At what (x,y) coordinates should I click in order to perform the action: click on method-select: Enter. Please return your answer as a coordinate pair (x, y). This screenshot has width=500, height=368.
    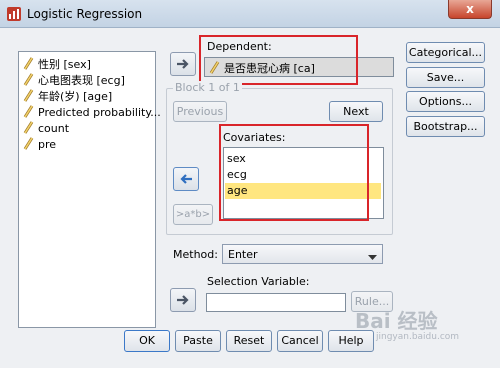
    Looking at the image, I should click on (302, 254).